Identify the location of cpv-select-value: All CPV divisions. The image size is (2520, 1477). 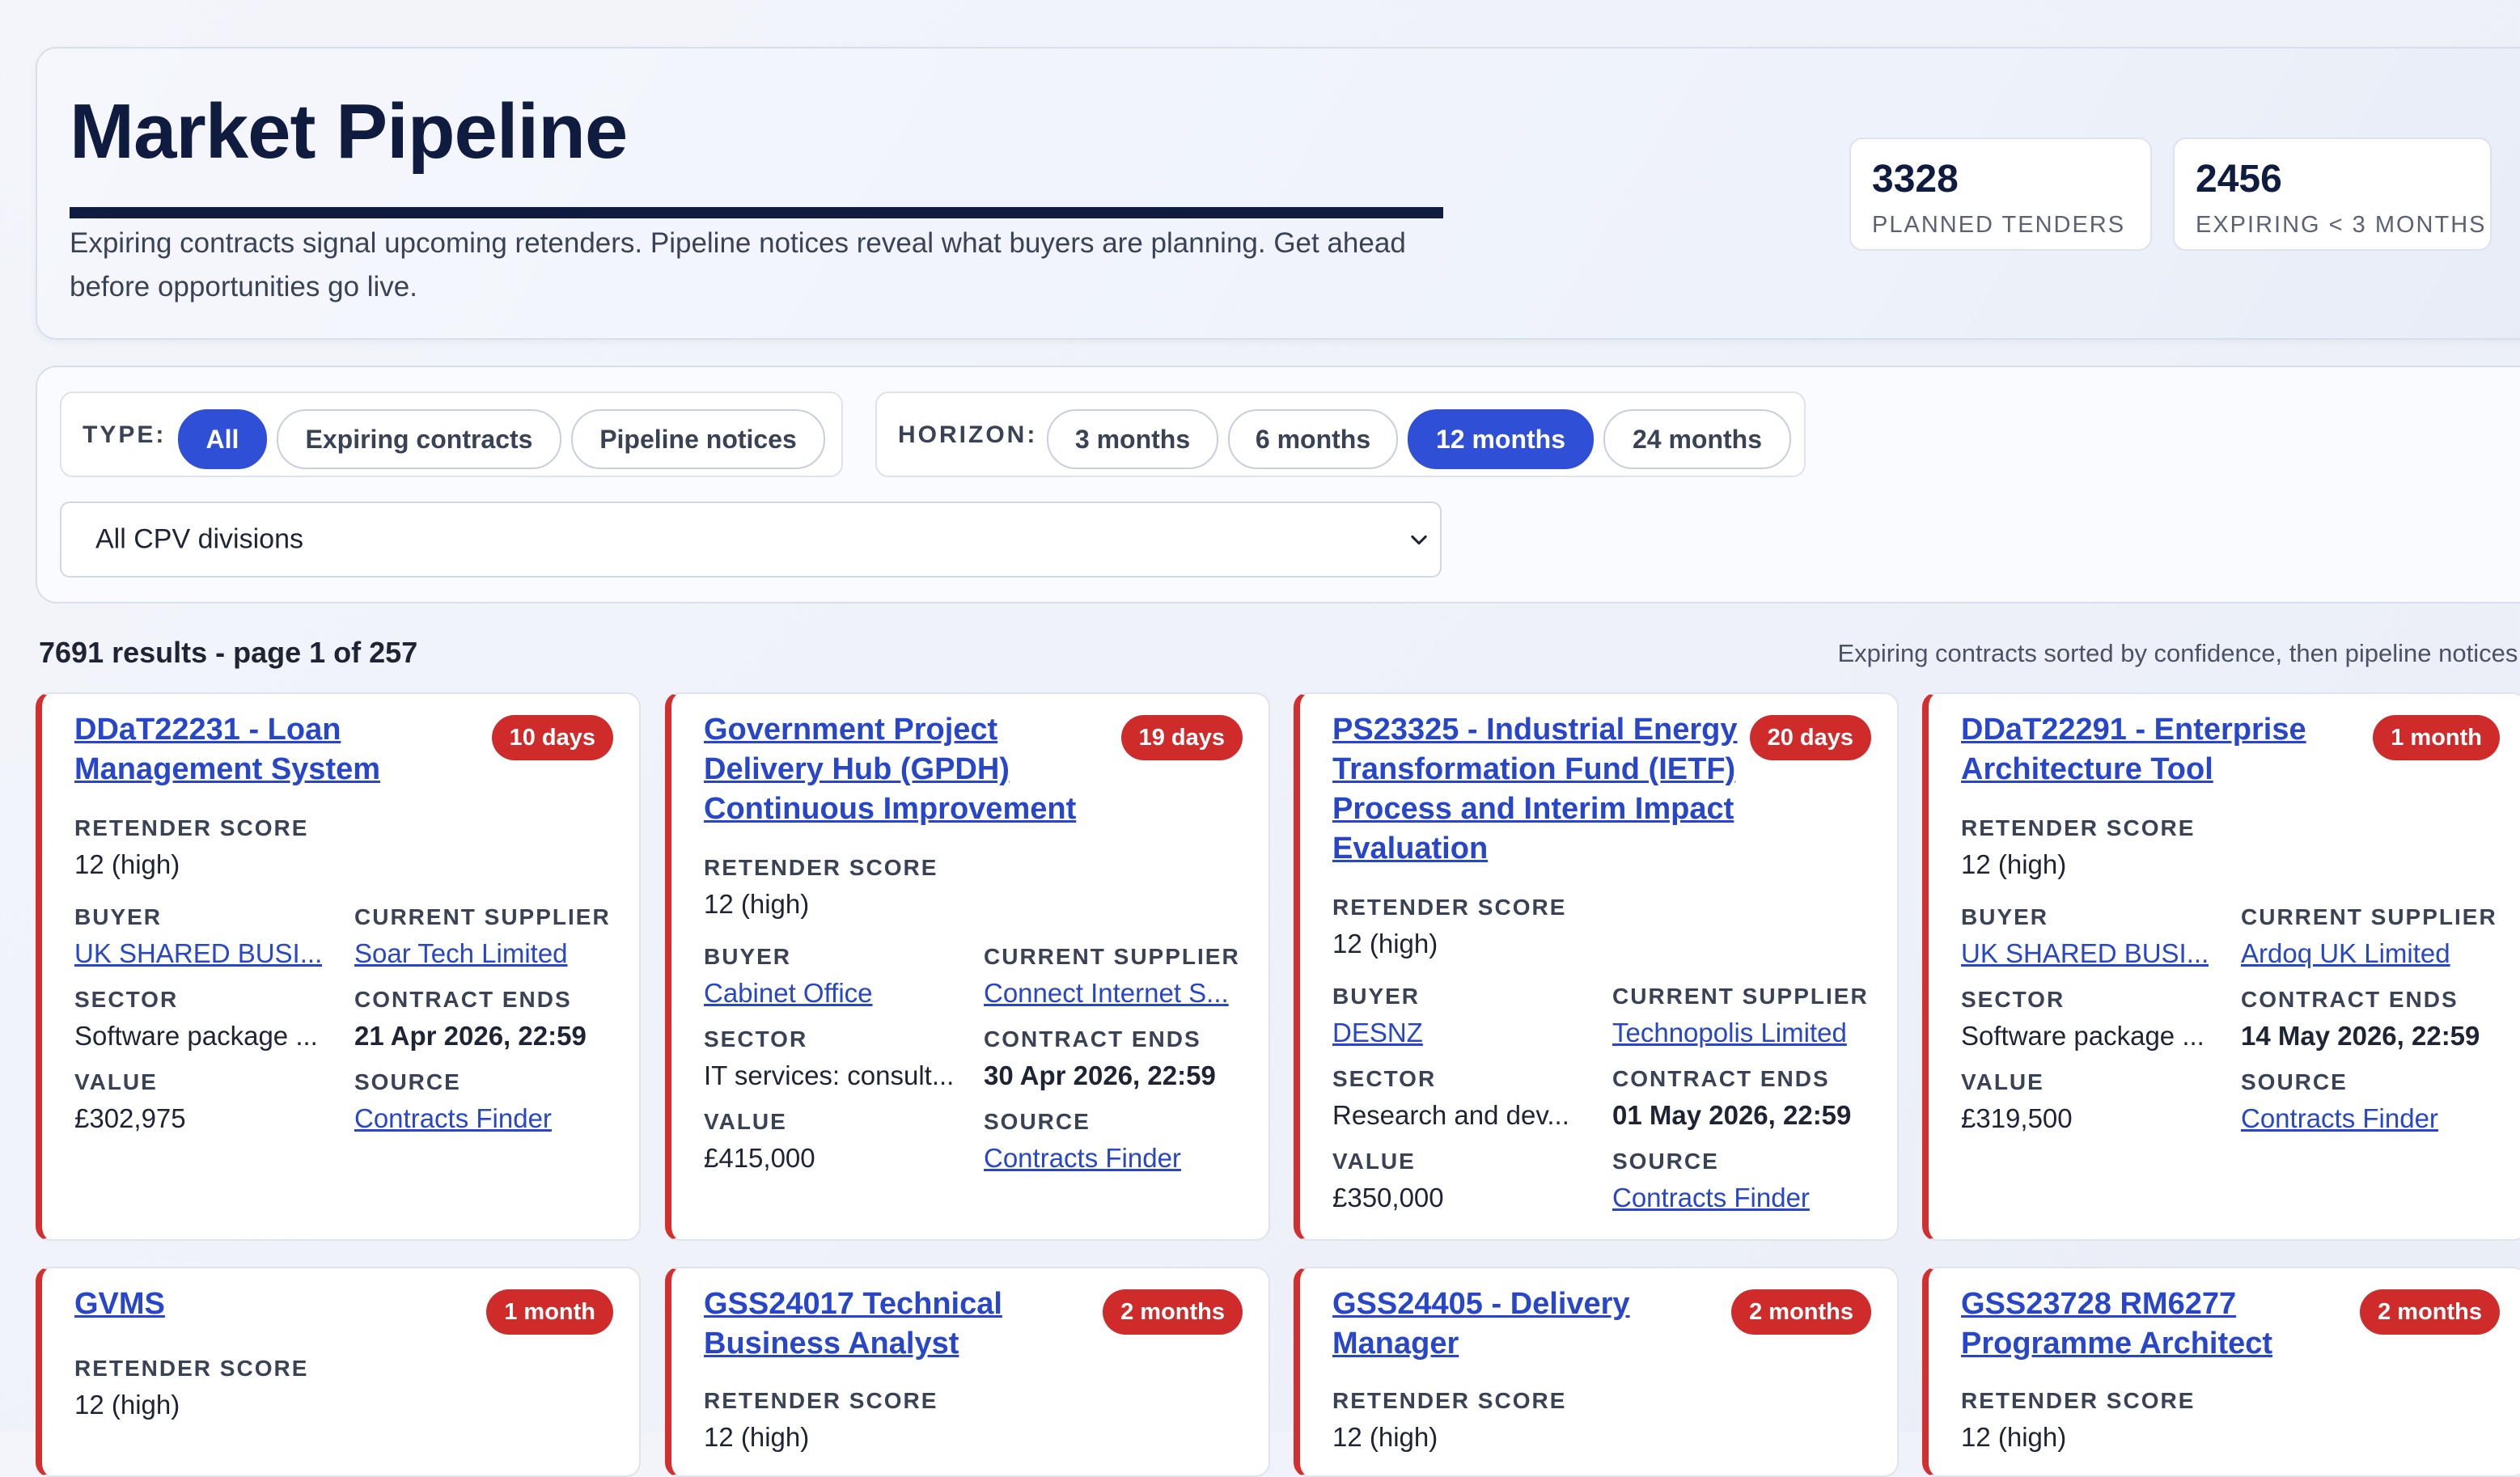
(199, 539).